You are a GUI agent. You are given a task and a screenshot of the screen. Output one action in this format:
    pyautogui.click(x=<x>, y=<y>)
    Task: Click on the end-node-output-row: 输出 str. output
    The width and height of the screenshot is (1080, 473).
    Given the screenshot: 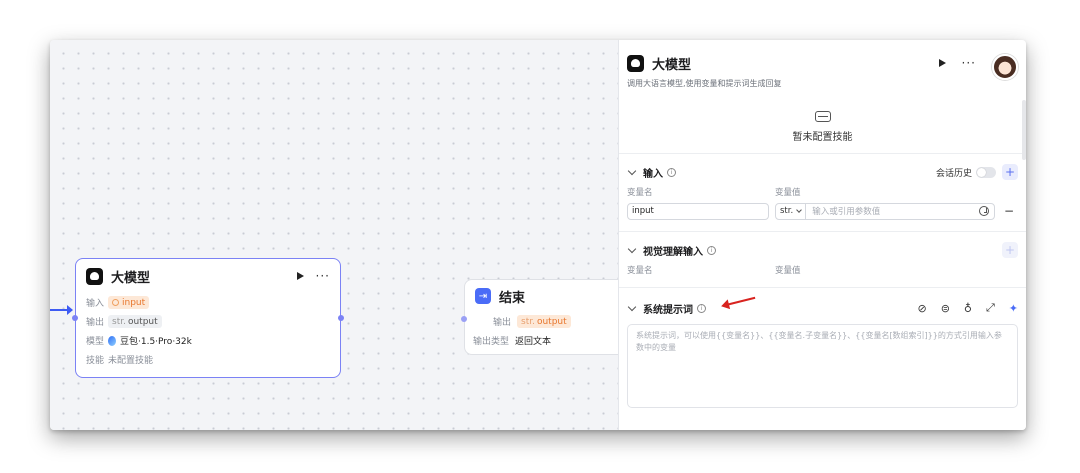 What is the action you would take?
    pyautogui.click(x=549, y=321)
    